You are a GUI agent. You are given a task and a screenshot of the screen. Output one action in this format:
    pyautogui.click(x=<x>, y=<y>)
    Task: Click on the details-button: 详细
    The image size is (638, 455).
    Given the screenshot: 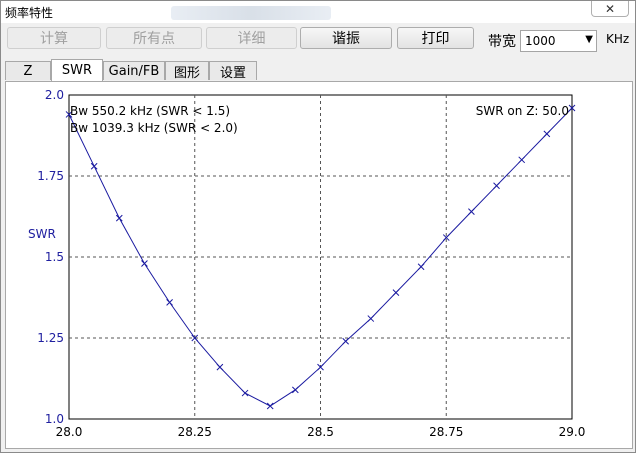 What is the action you would take?
    pyautogui.click(x=251, y=38)
    